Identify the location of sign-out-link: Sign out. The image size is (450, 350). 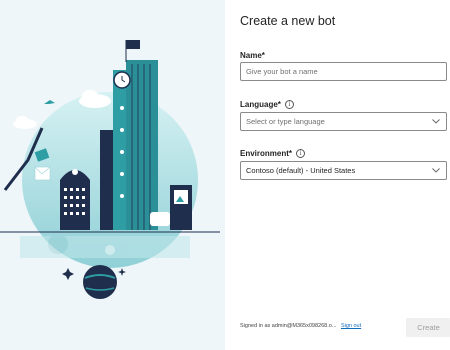
(351, 326).